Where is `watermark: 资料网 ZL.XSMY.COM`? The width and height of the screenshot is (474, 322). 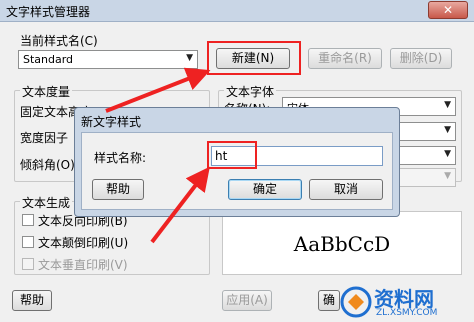 watermark: 资料网 ZL.XSMY.COM is located at coordinates (406, 302).